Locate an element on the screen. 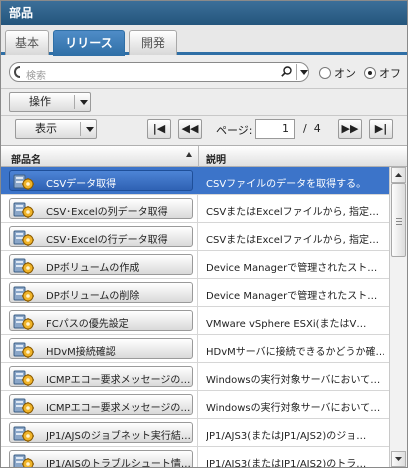 The image size is (408, 468). component-button: CSV･Excelの列データ取得 is located at coordinates (101, 208).